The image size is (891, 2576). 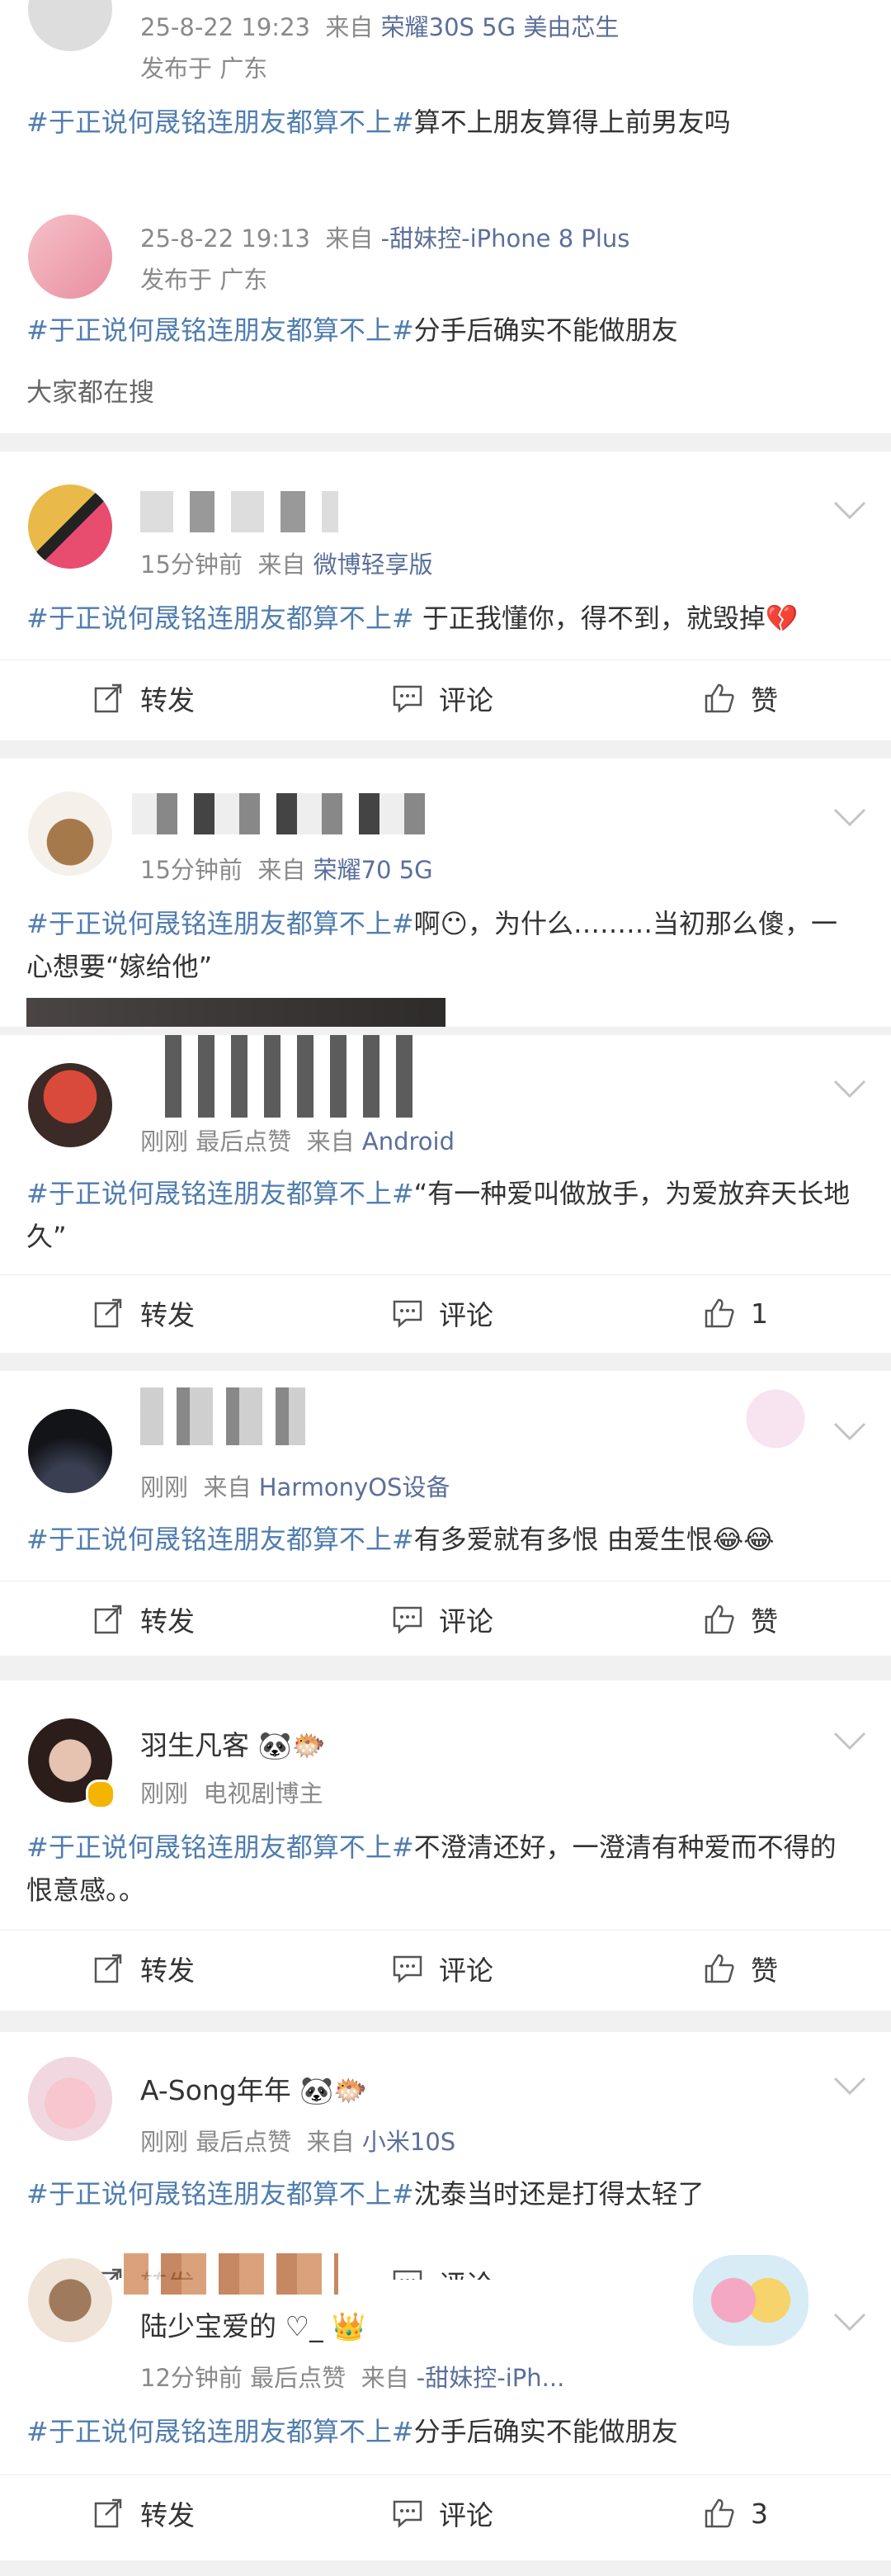 I want to click on verified-badge, so click(x=101, y=1794).